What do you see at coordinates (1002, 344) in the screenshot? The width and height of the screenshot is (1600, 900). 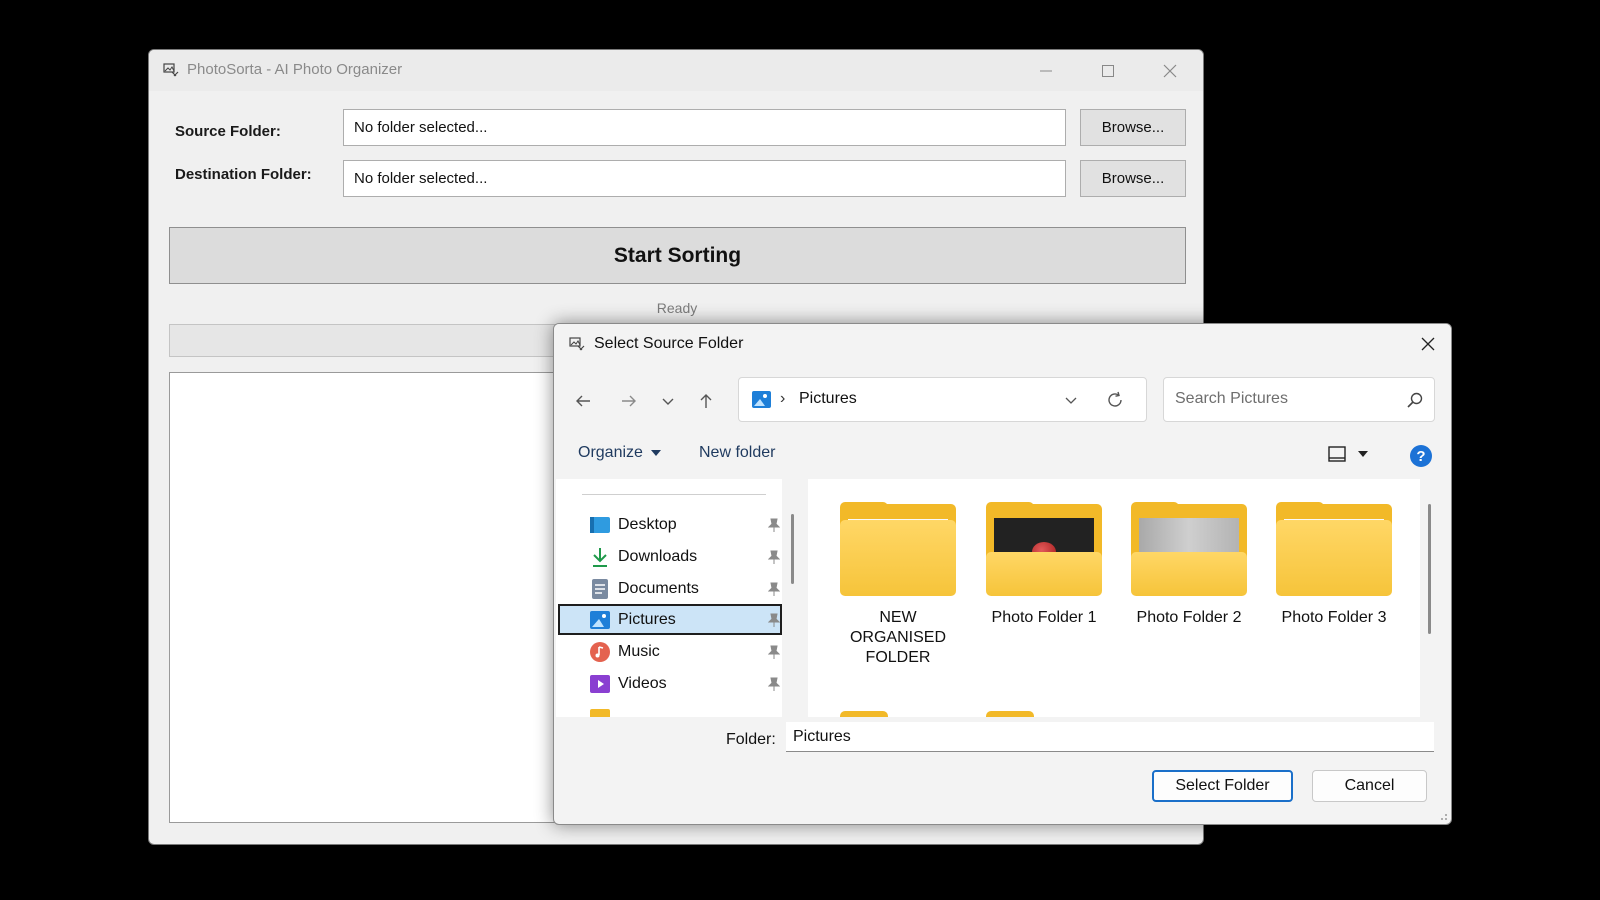 I see `dialog-titlebar: Select Source Folder` at bounding box center [1002, 344].